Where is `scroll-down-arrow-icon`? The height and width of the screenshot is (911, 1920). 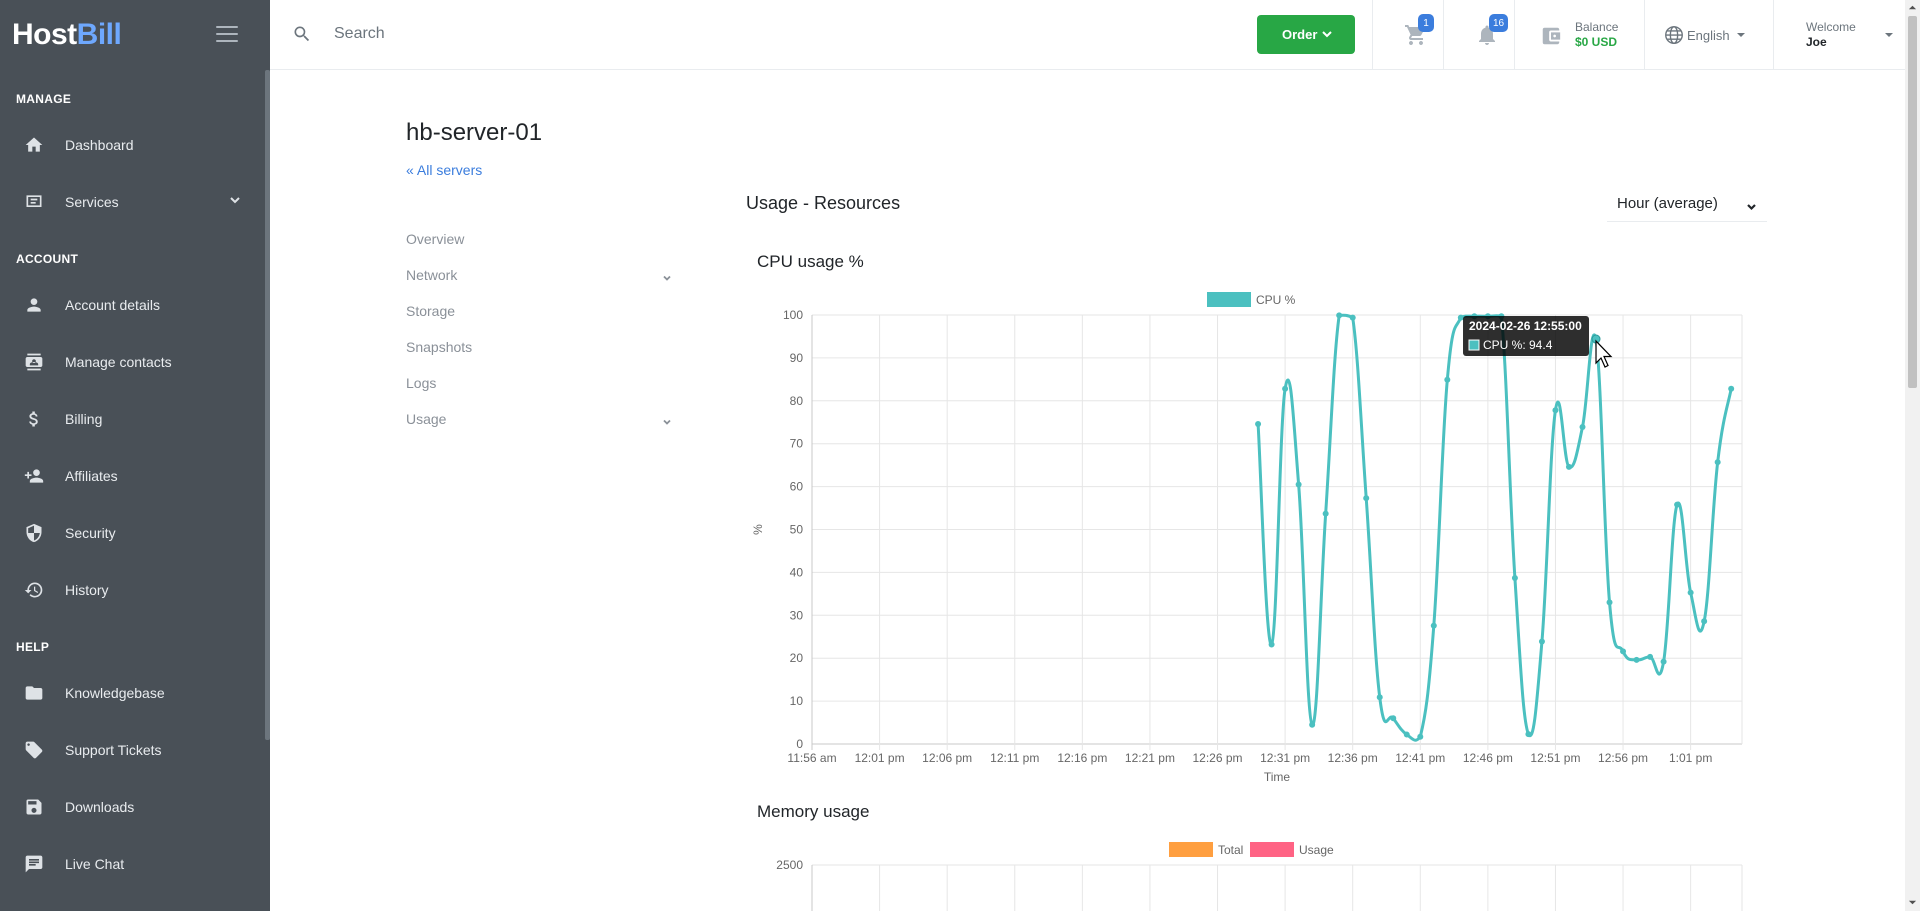 scroll-down-arrow-icon is located at coordinates (1912, 902).